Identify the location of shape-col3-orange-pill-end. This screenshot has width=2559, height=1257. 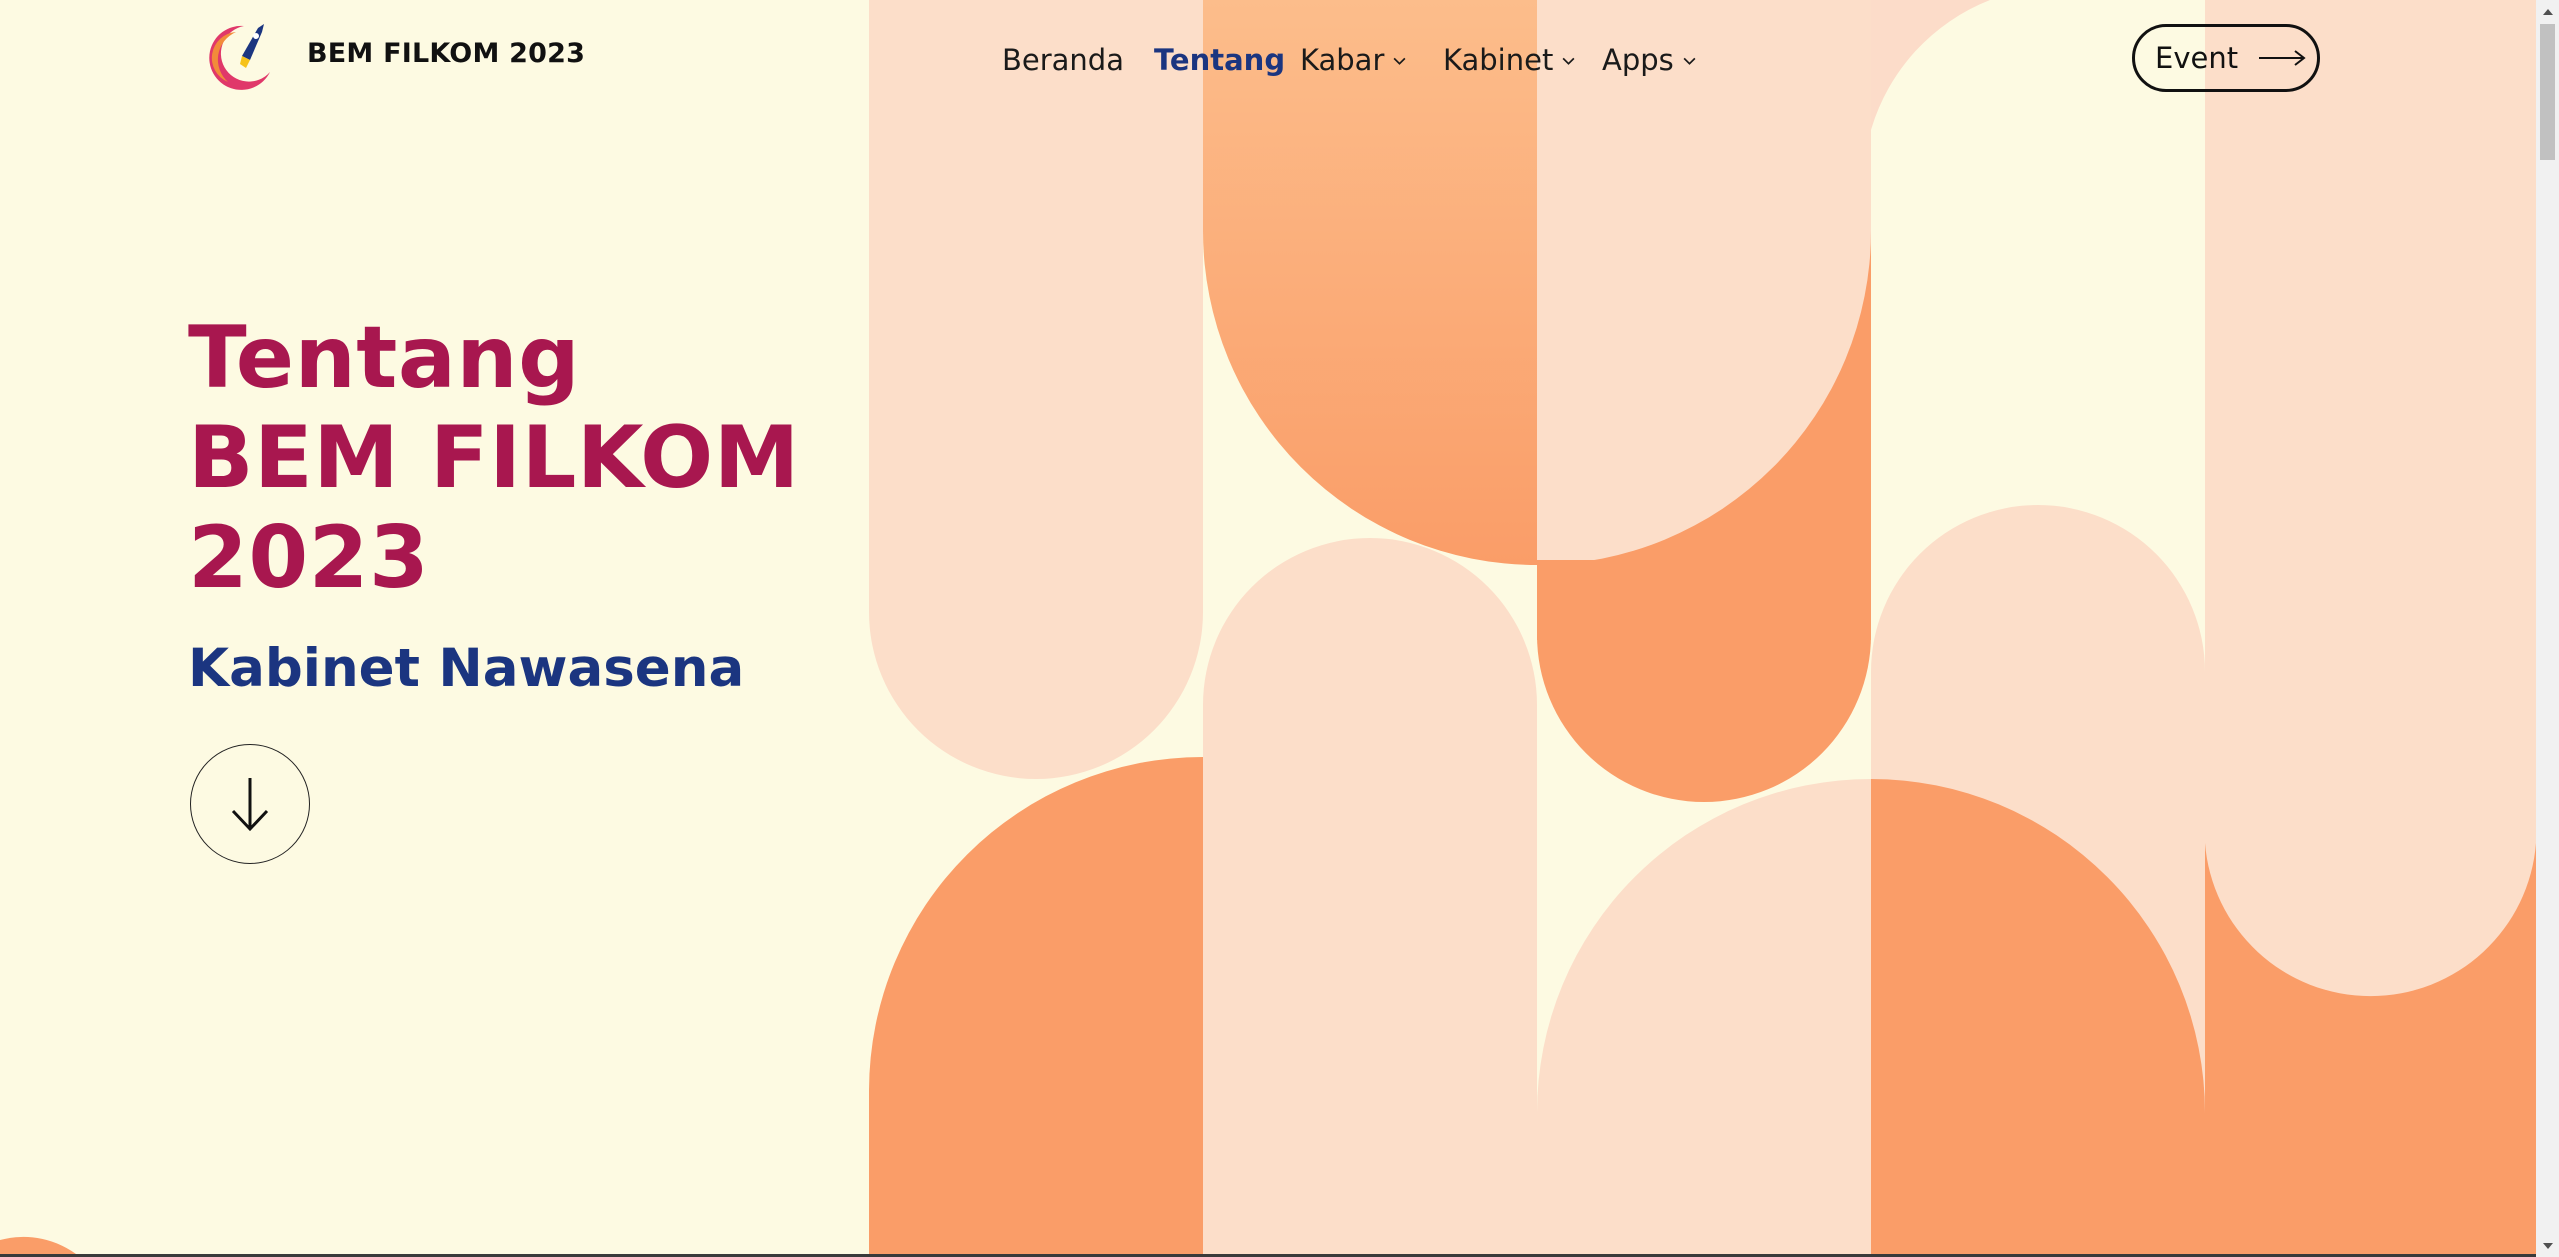
(1704, 681).